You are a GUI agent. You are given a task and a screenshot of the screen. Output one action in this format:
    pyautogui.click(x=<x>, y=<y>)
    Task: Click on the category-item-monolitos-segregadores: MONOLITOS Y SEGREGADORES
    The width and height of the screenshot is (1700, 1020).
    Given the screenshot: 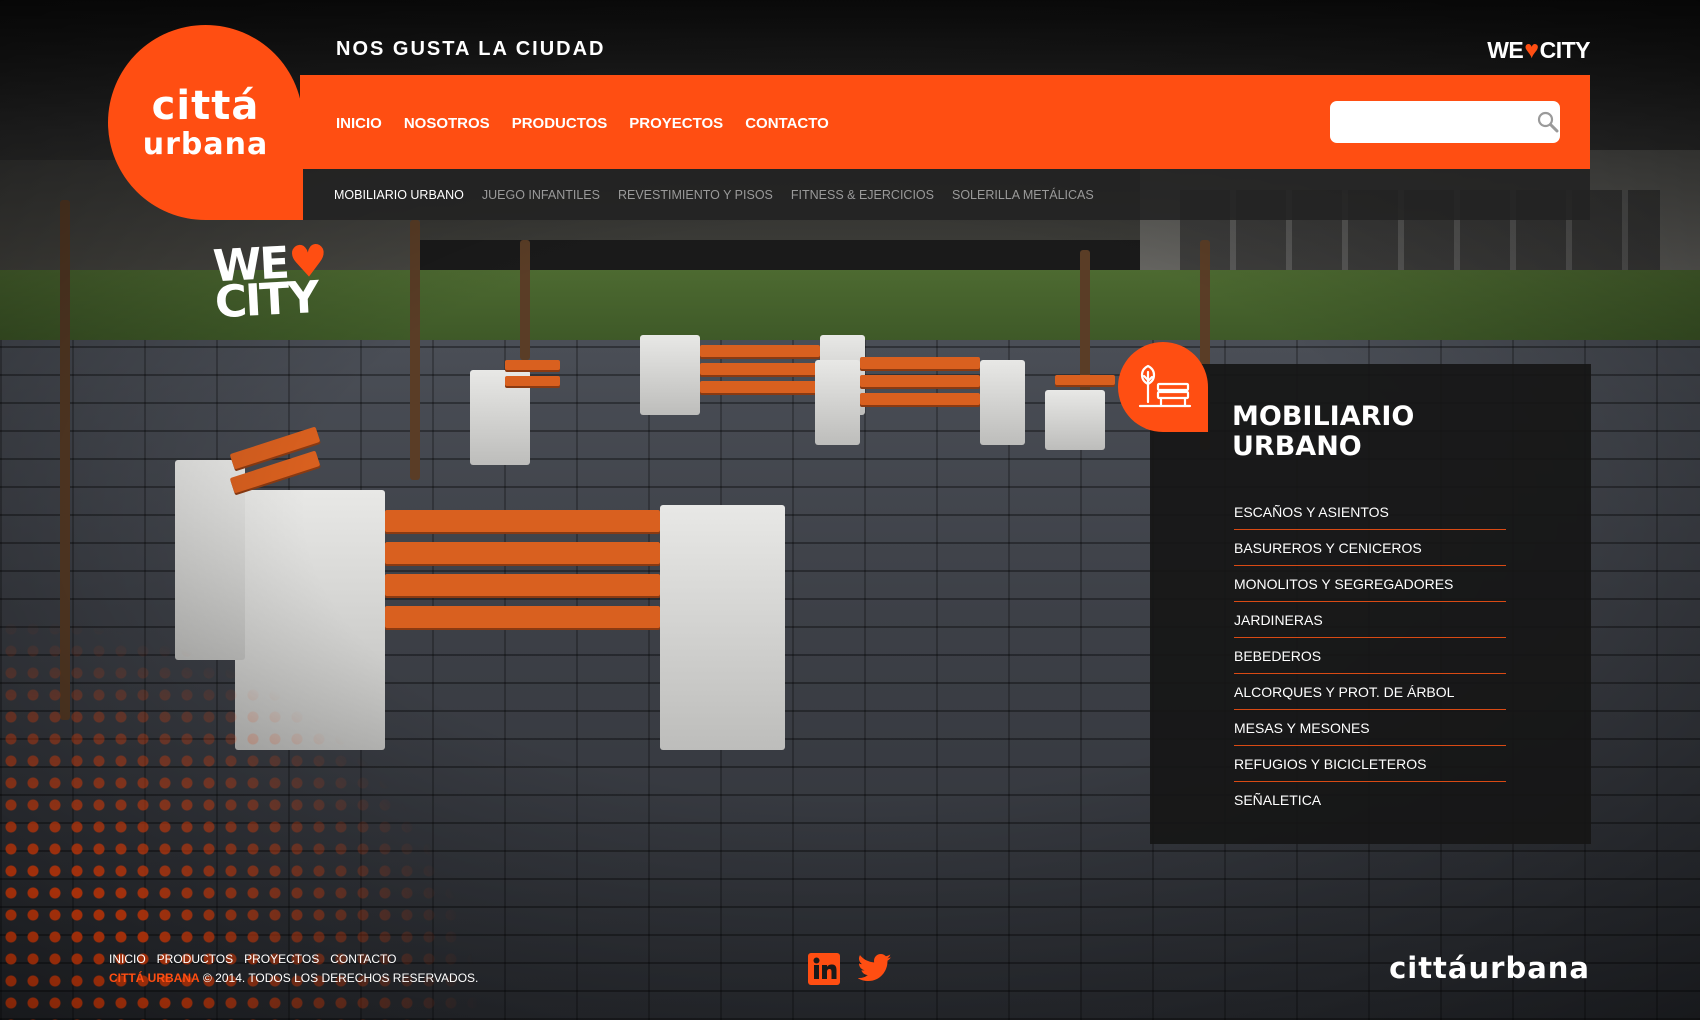 What is the action you would take?
    pyautogui.click(x=1370, y=584)
    